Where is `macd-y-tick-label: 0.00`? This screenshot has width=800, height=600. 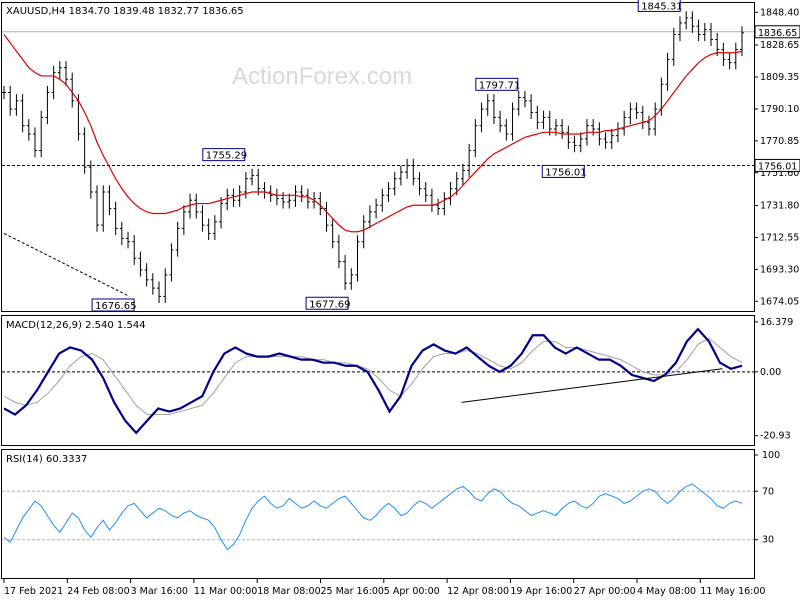
macd-y-tick-label: 0.00 is located at coordinates (770, 372).